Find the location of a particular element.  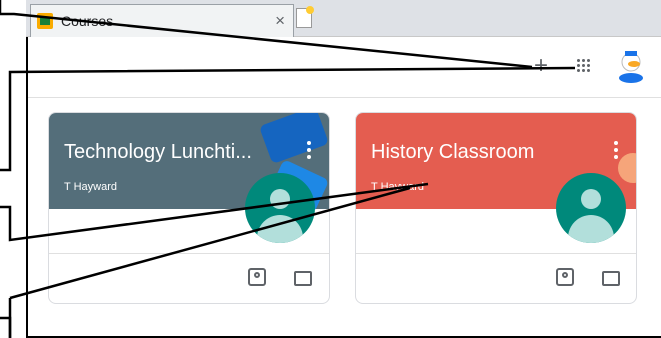

close-icon: × is located at coordinates (280, 21).